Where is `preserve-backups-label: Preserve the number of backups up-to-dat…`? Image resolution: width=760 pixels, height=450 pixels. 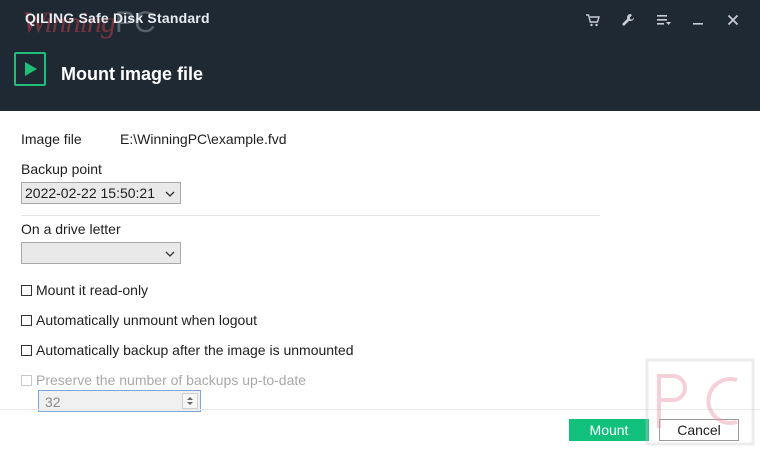
preserve-backups-label: Preserve the number of backups up-to-dat… is located at coordinates (171, 380).